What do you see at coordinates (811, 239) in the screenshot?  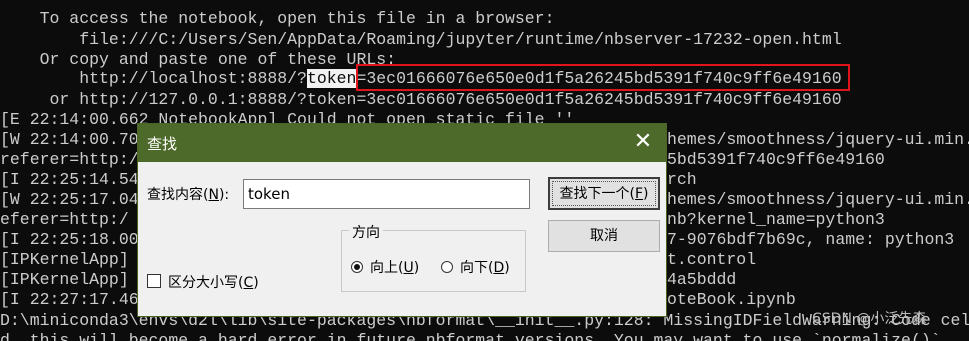 I see `console-line: 7-9076bdf7b69c, name: python3` at bounding box center [811, 239].